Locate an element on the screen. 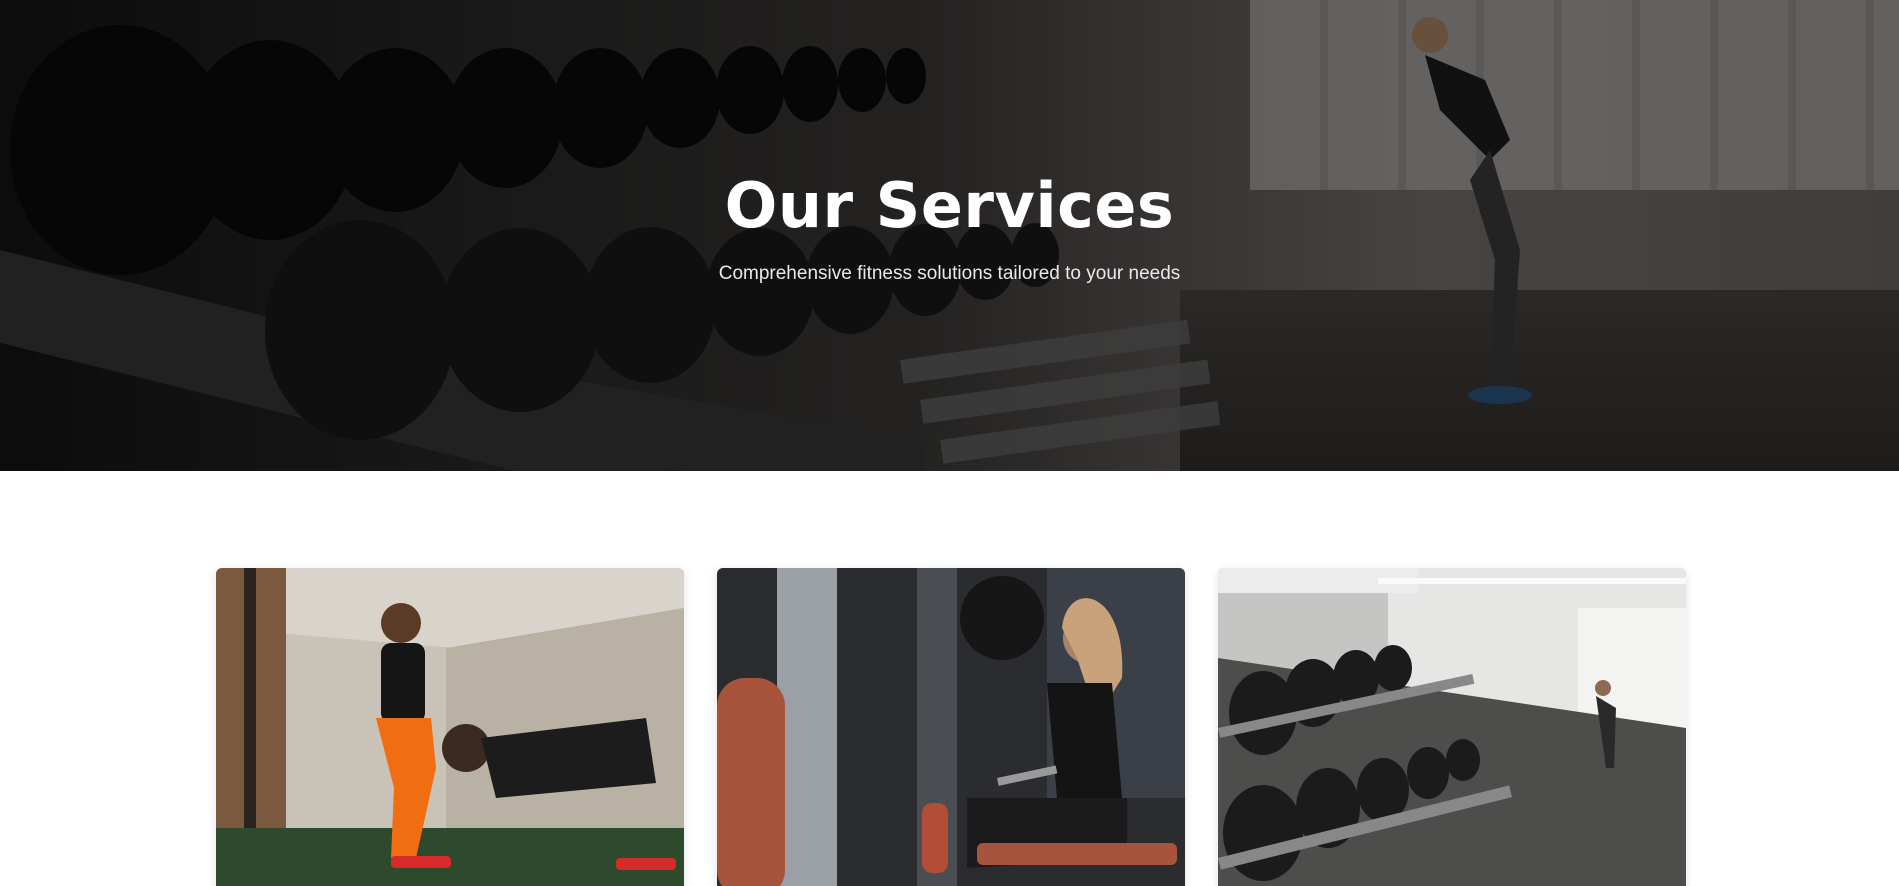 Image resolution: width=1899 pixels, height=886 pixels. service-card-personal-training is located at coordinates (450, 727).